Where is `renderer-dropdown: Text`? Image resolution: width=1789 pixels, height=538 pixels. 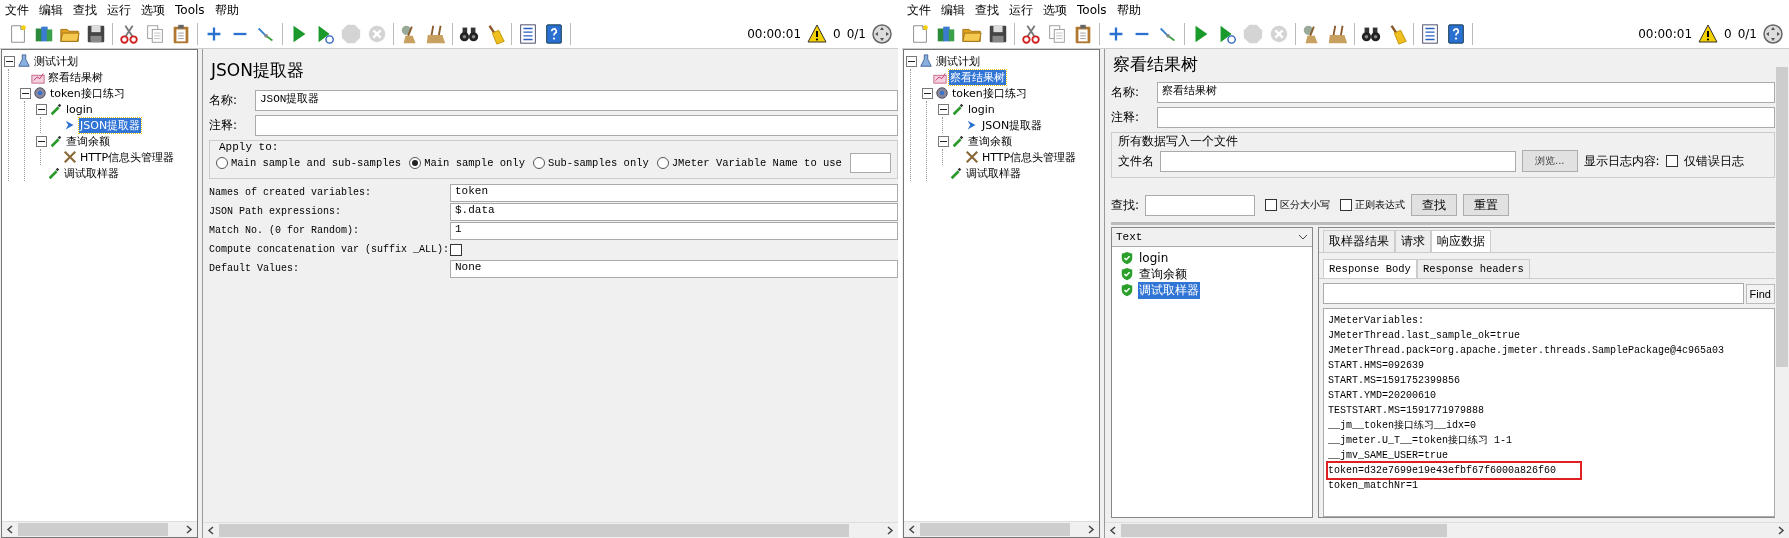 renderer-dropdown: Text is located at coordinates (1212, 237).